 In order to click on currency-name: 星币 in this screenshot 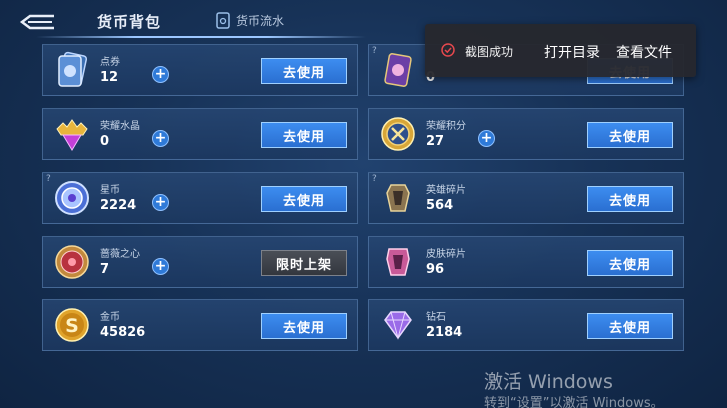, I will do `click(110, 190)`.